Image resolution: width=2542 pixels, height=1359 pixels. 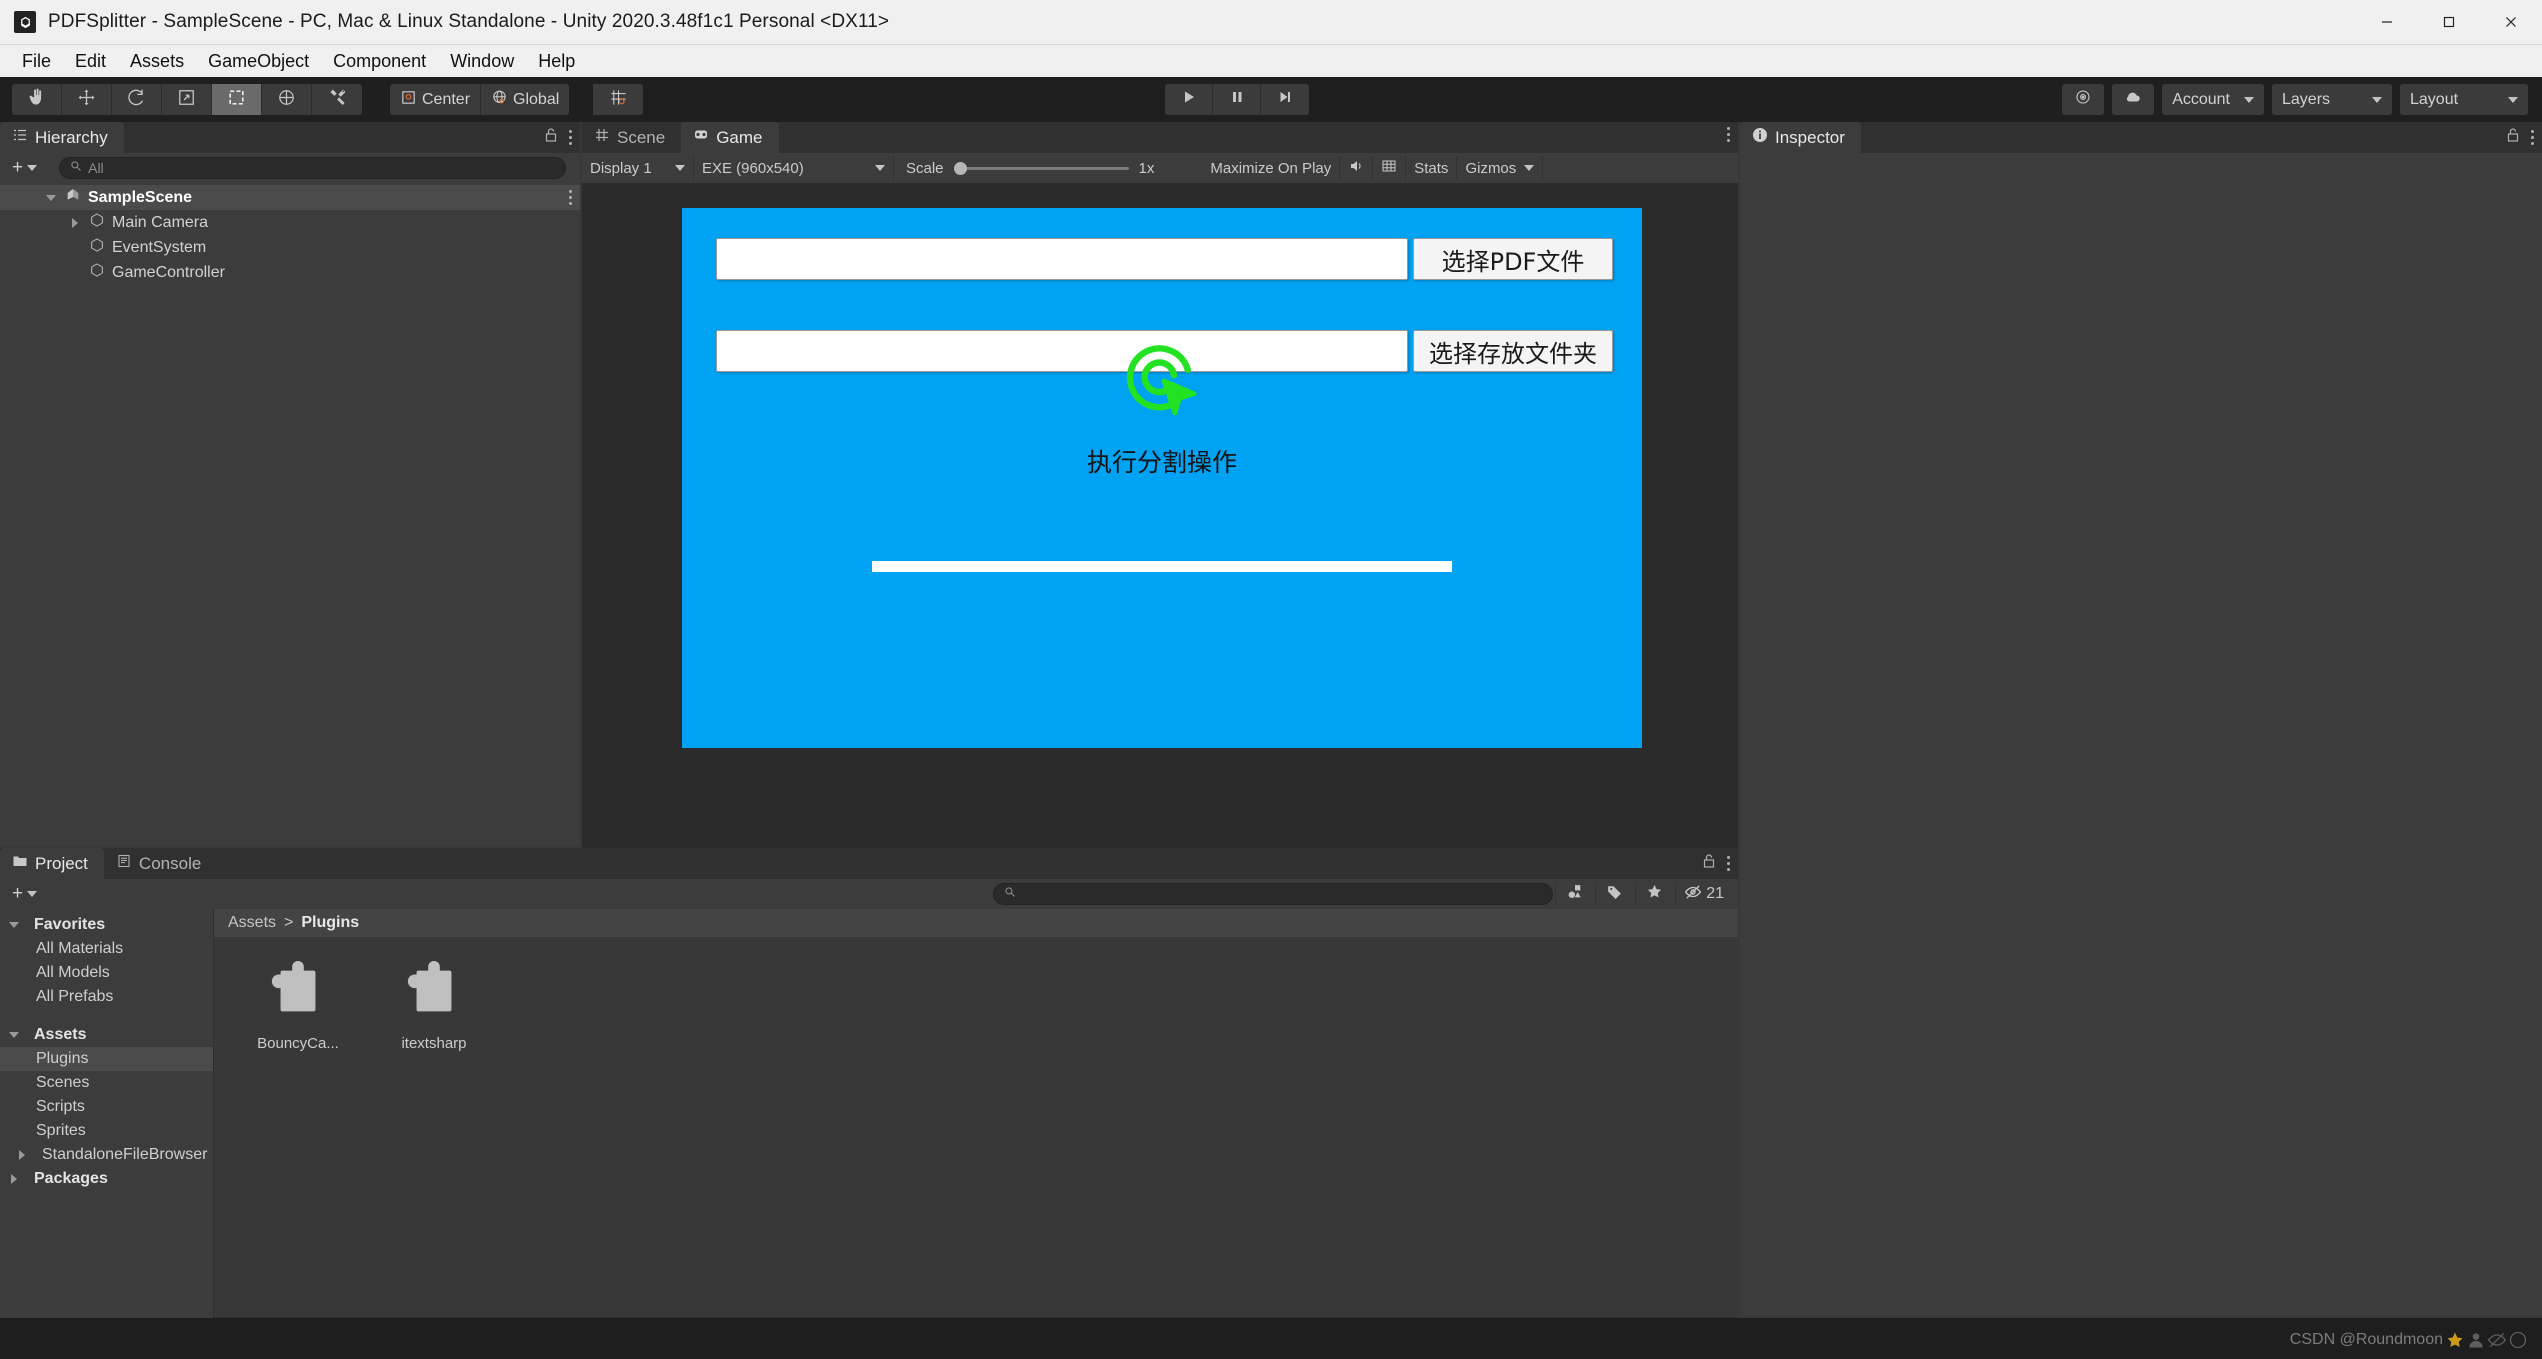 I want to click on project-item-scenes: Scenes, so click(x=106, y=1085).